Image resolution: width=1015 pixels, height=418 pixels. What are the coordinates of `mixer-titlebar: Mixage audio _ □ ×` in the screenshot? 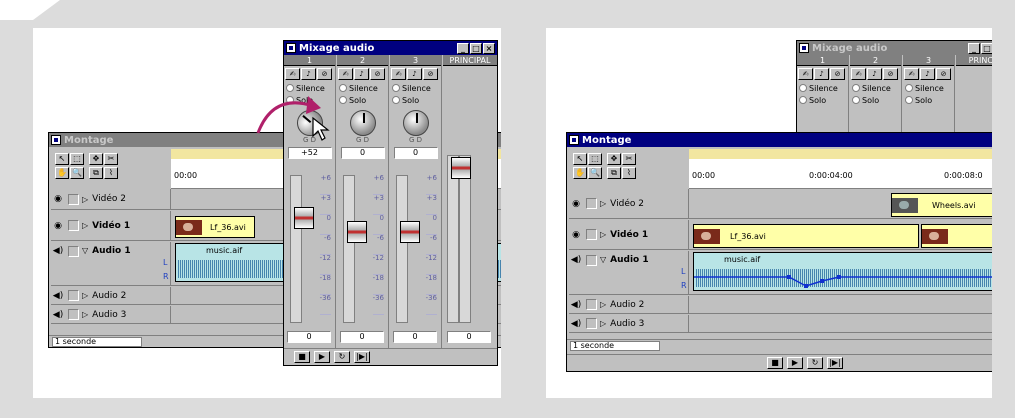 It's located at (390, 48).